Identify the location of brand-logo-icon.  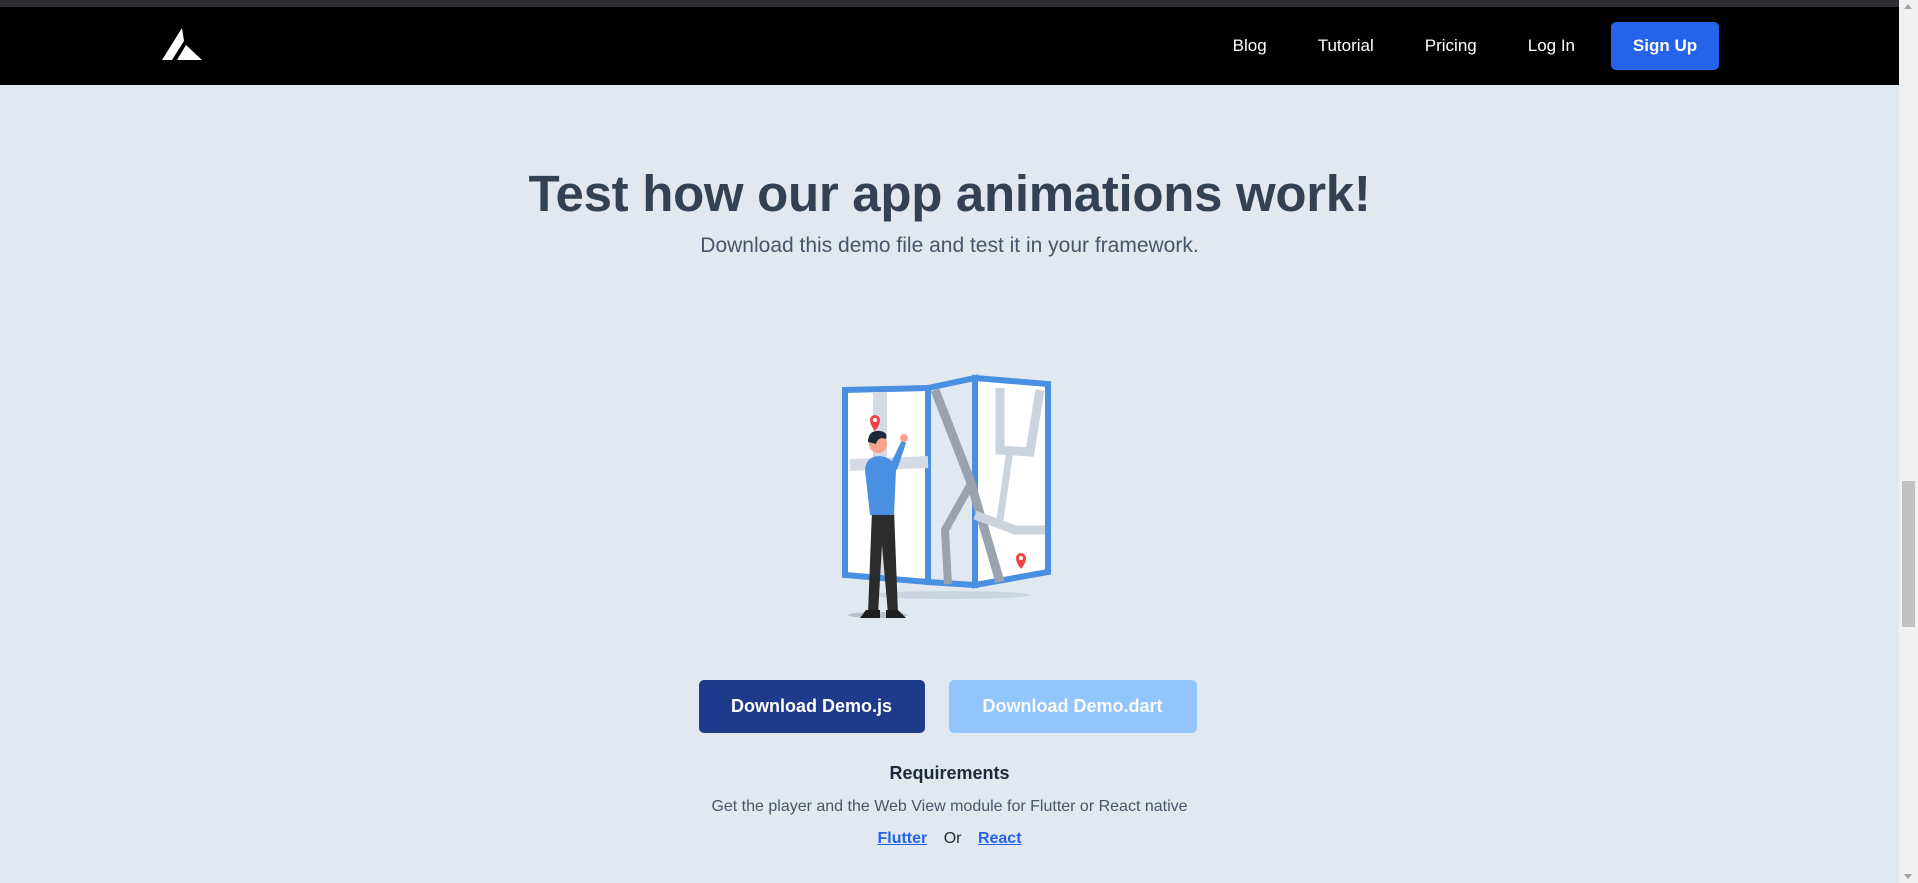
(182, 44).